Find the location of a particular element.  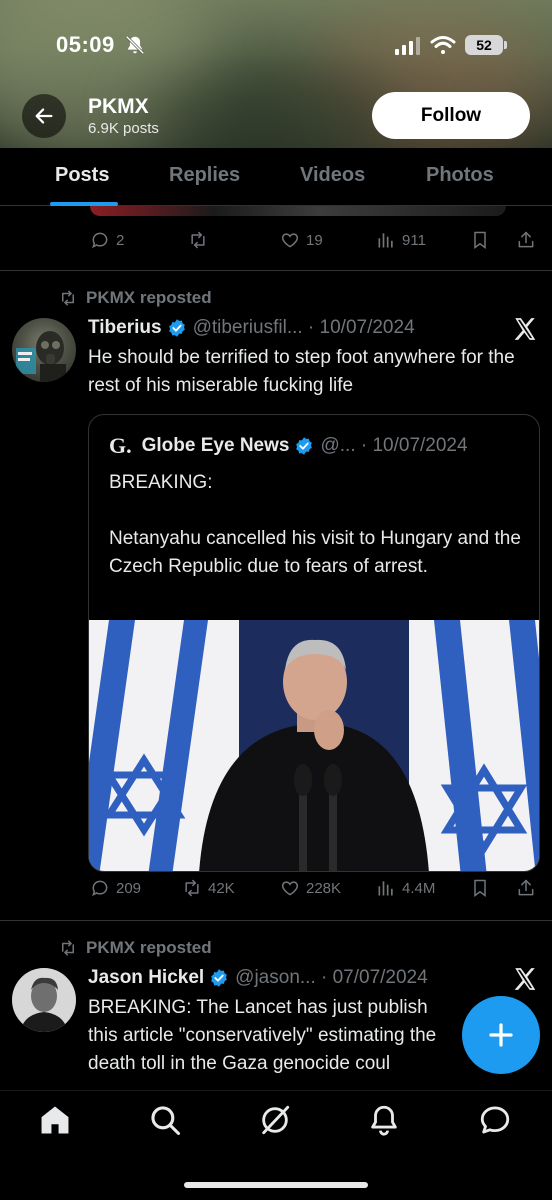

author-name: Jason Hickel is located at coordinates (146, 978).